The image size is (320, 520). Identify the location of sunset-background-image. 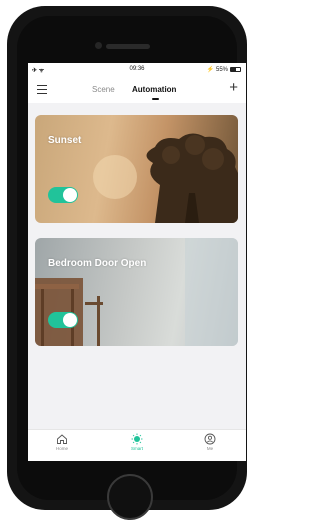
(165, 178).